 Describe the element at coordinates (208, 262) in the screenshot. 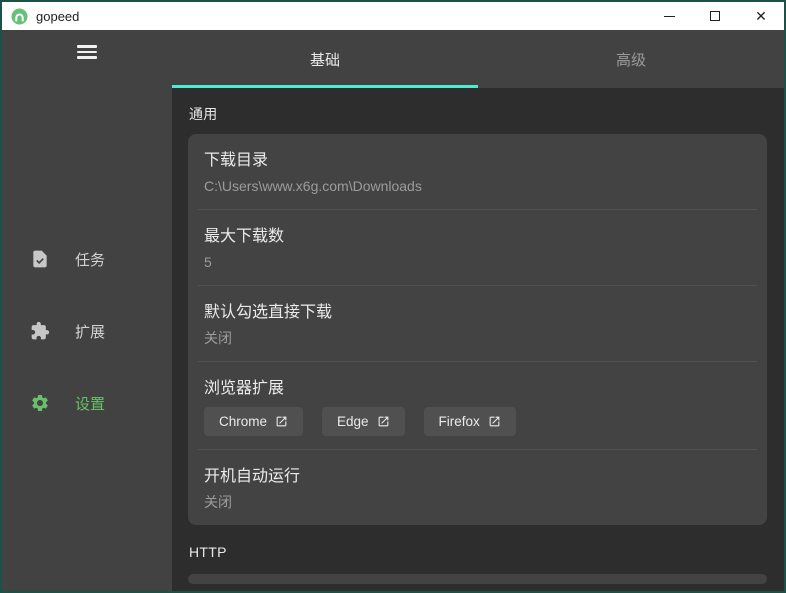

I see `setting-value: 5` at that location.